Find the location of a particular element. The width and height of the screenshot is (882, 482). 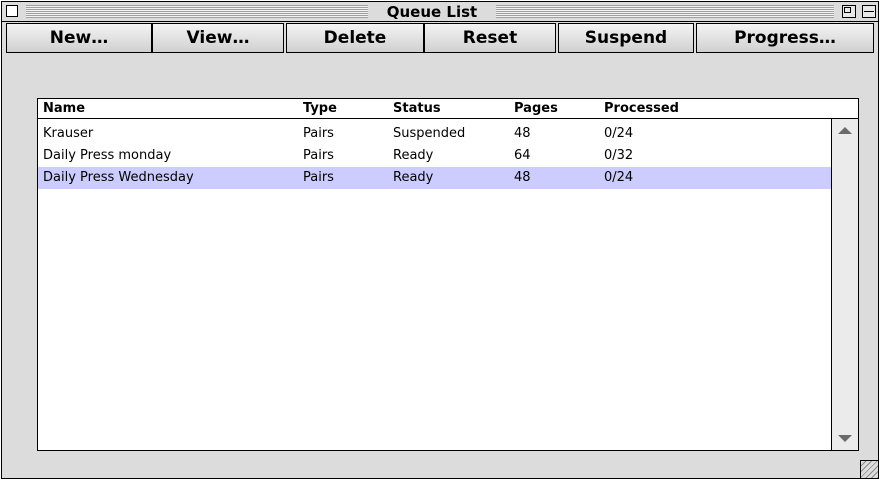

title-bar-stripes-left is located at coordinates (197, 11).